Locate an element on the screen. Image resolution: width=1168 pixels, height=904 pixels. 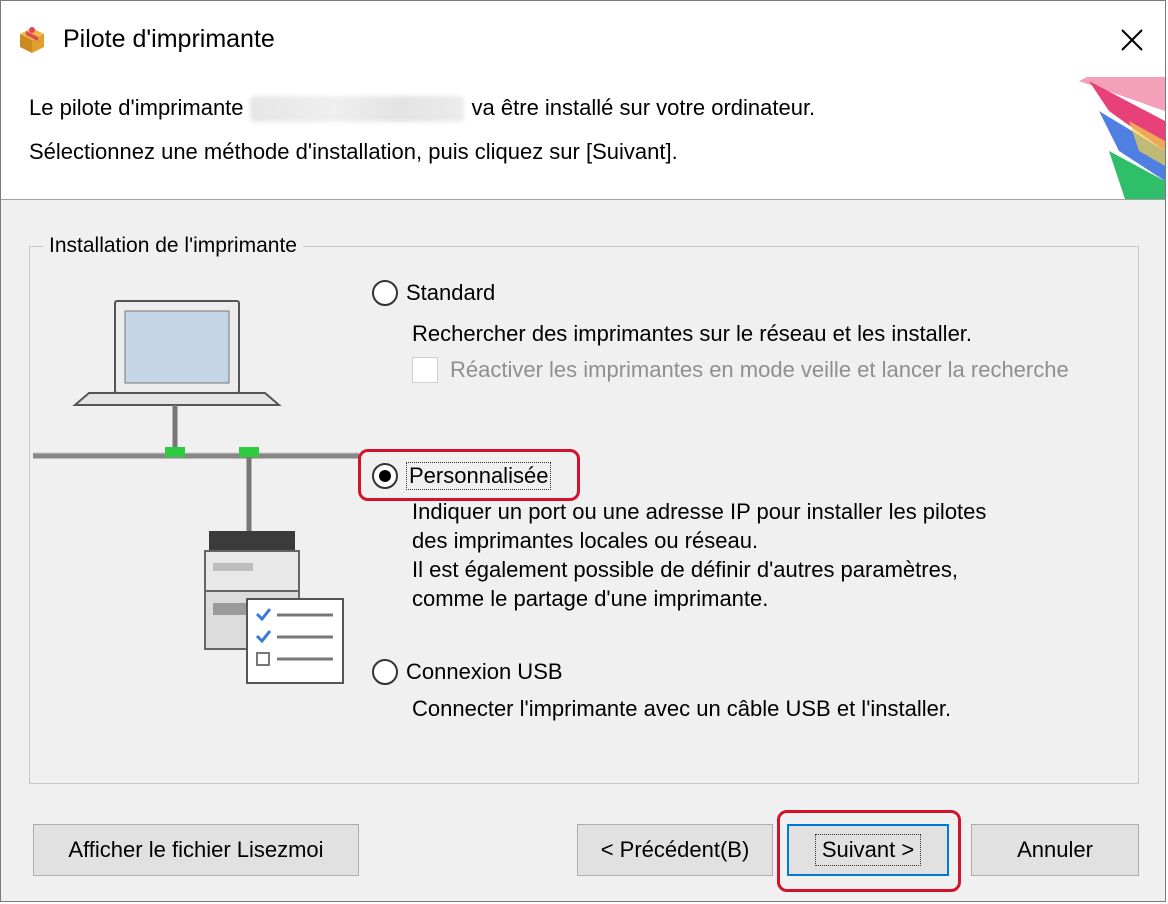
custom-desc-line-2: des imprimantes locales ou réseau. is located at coordinates (585, 540).